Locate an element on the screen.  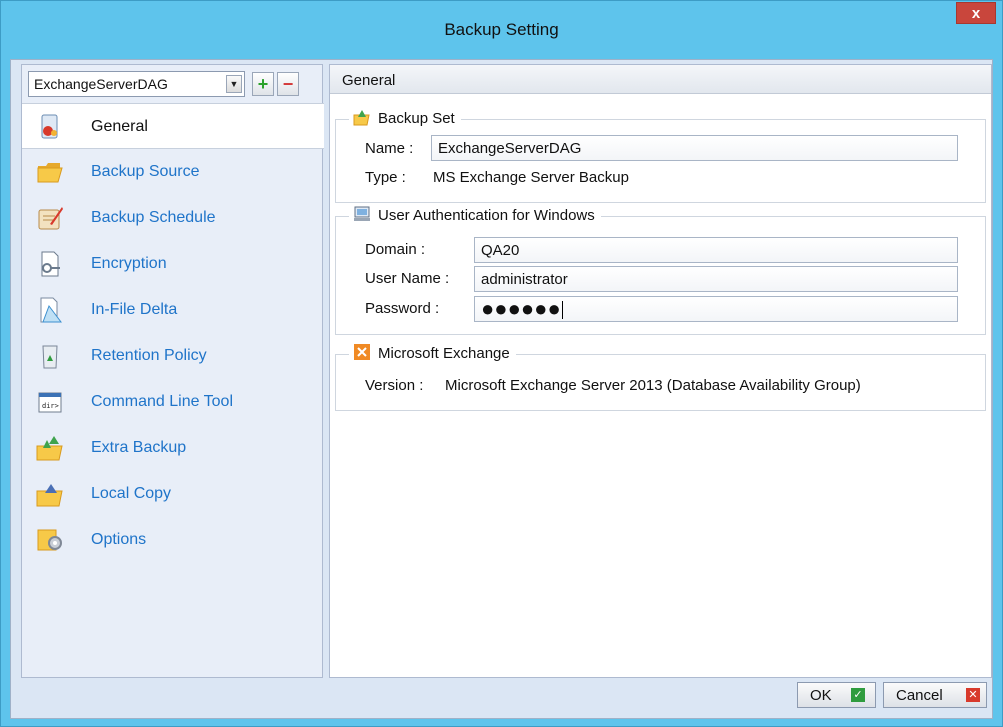
cancel-button: Cancel ✕ is located at coordinates (935, 695).